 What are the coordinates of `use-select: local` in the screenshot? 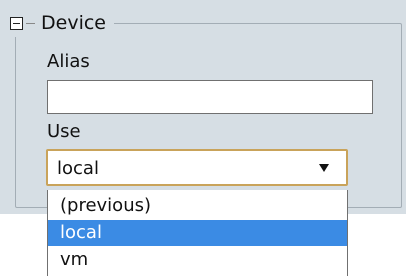 It's located at (197, 167).